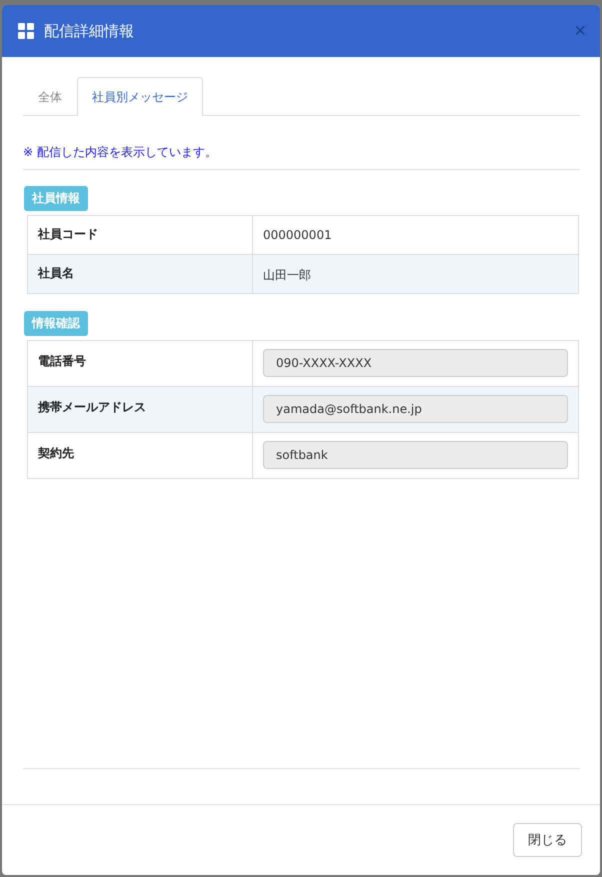 This screenshot has width=602, height=877. I want to click on table-cell: 山田一郎, so click(415, 274).